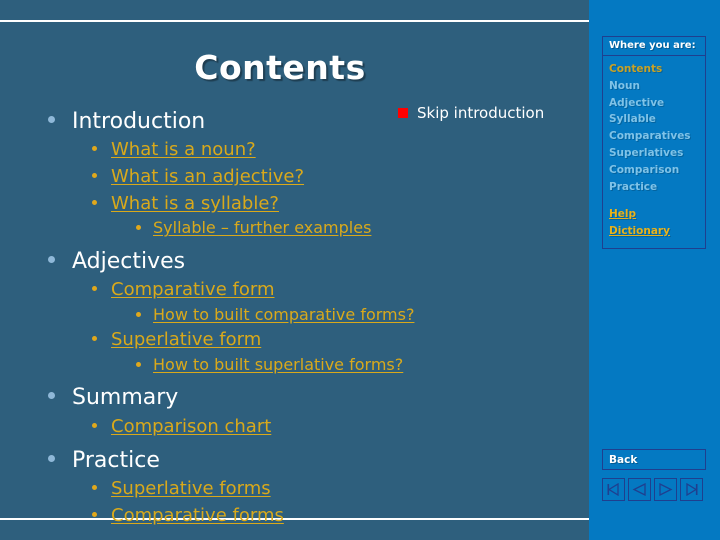  I want to click on previous-page-button, so click(639, 489).